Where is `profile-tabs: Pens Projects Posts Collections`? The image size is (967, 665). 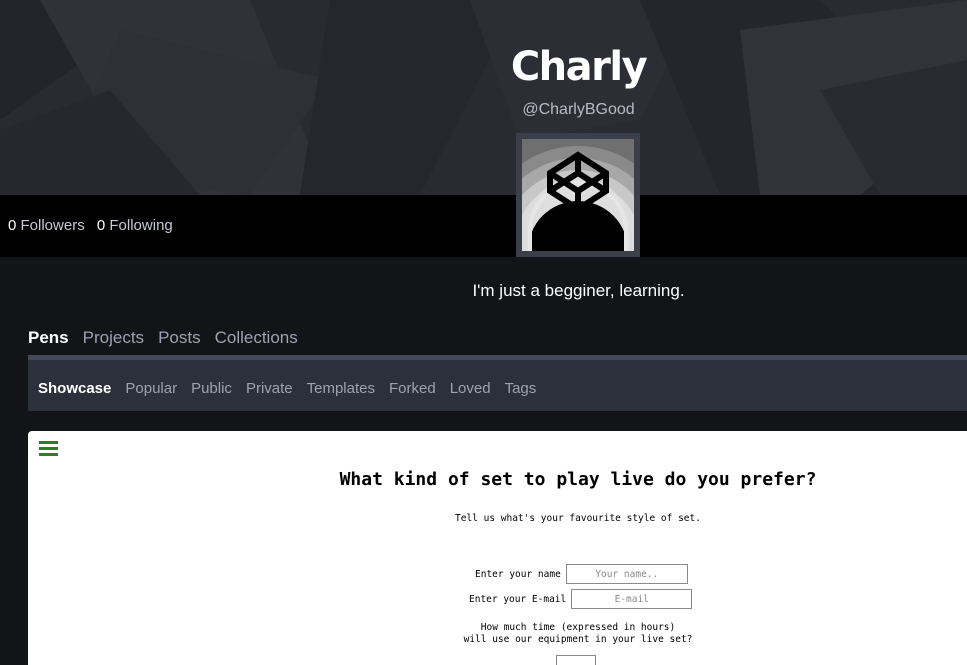
profile-tabs: Pens Projects Posts Collections is located at coordinates (163, 338).